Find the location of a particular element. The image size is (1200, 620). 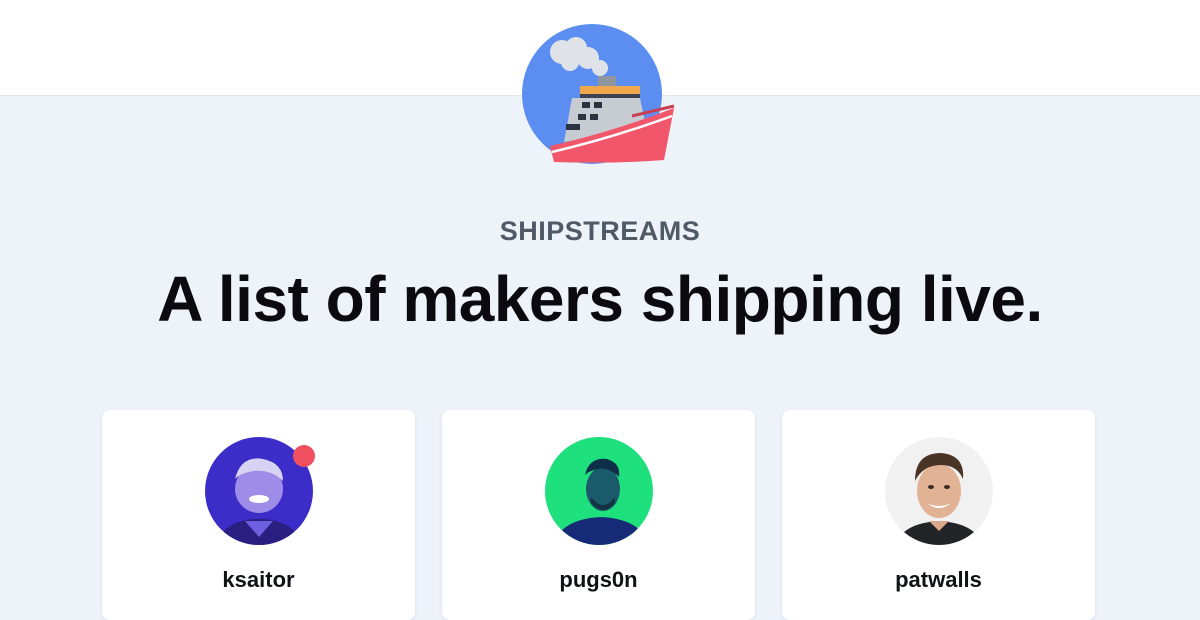

live-indicator is located at coordinates (304, 456).